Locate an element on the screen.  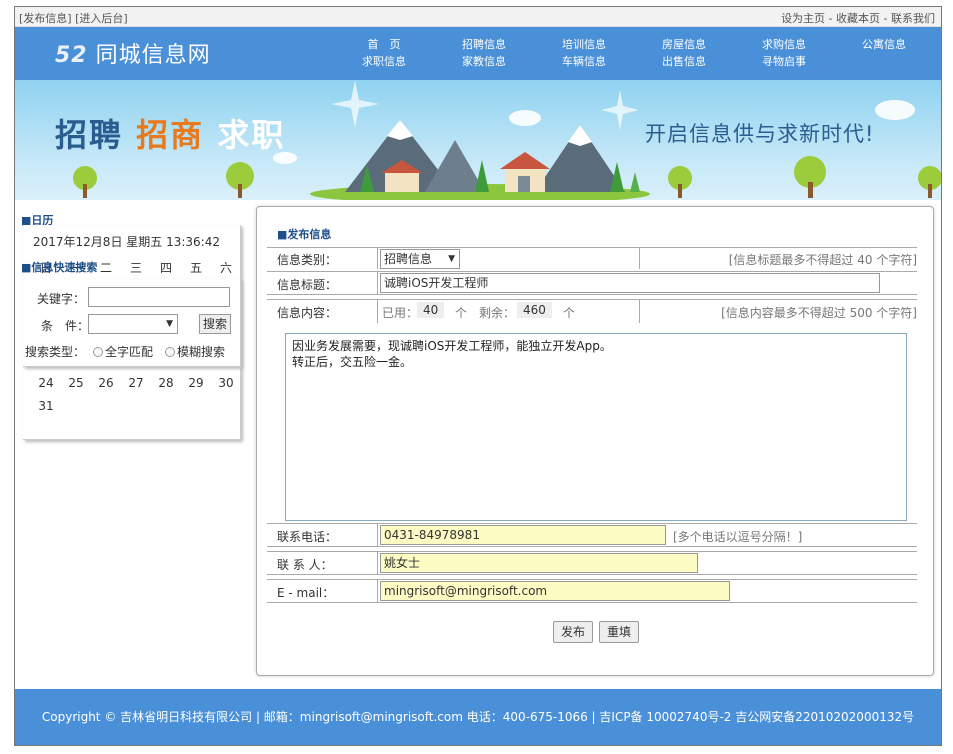
calendar-weekday: 三 is located at coordinates (135, 268).